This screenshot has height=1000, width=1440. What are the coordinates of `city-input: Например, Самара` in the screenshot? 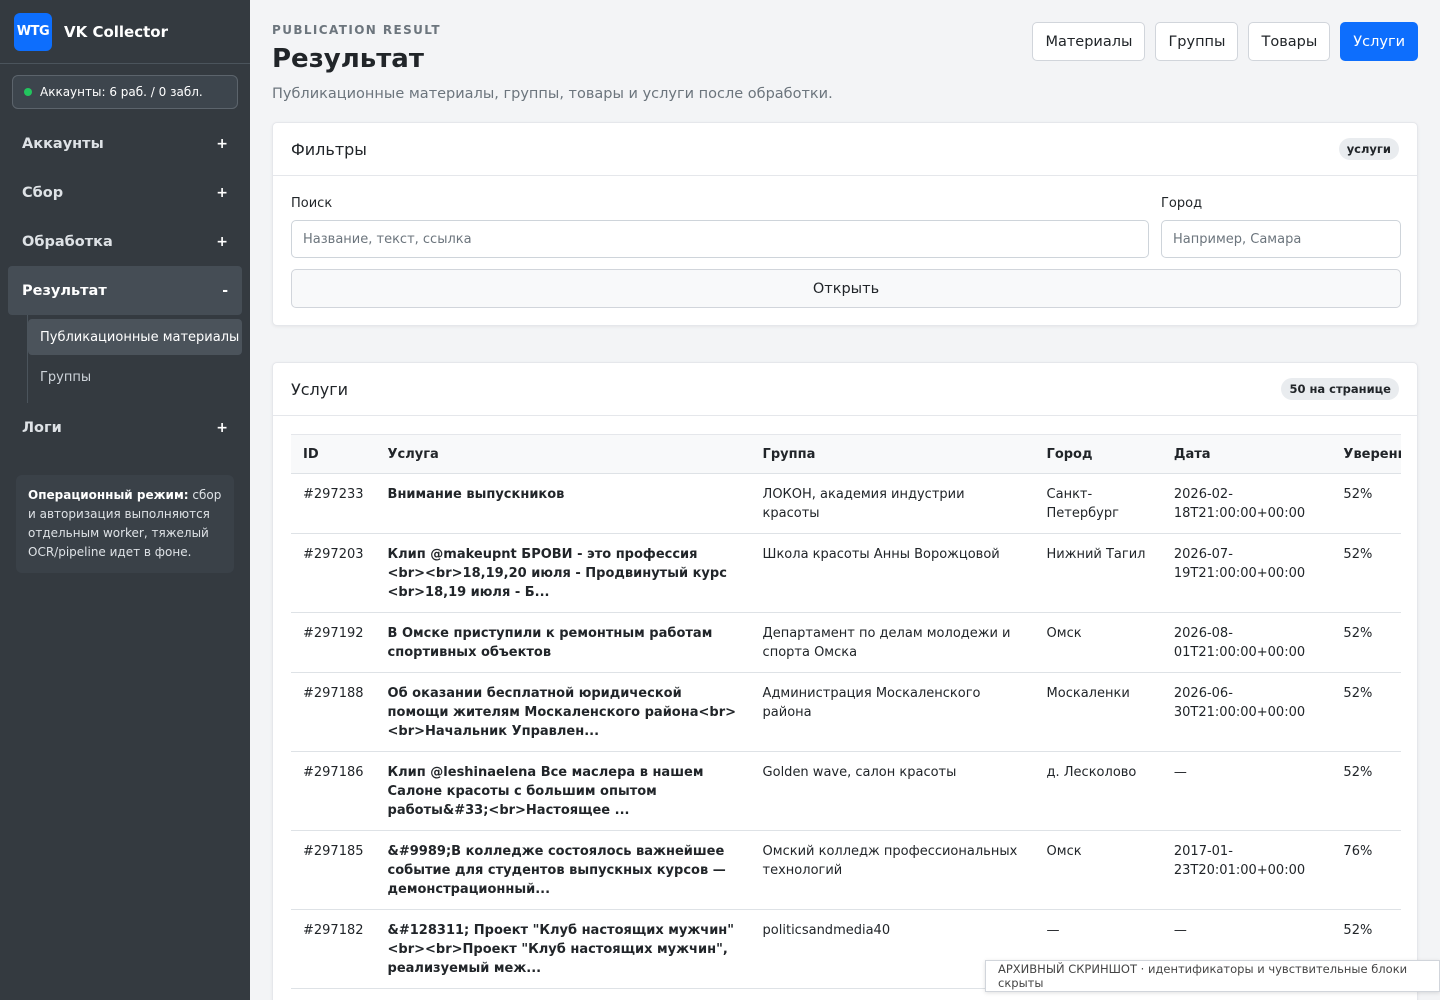 It's located at (1281, 239).